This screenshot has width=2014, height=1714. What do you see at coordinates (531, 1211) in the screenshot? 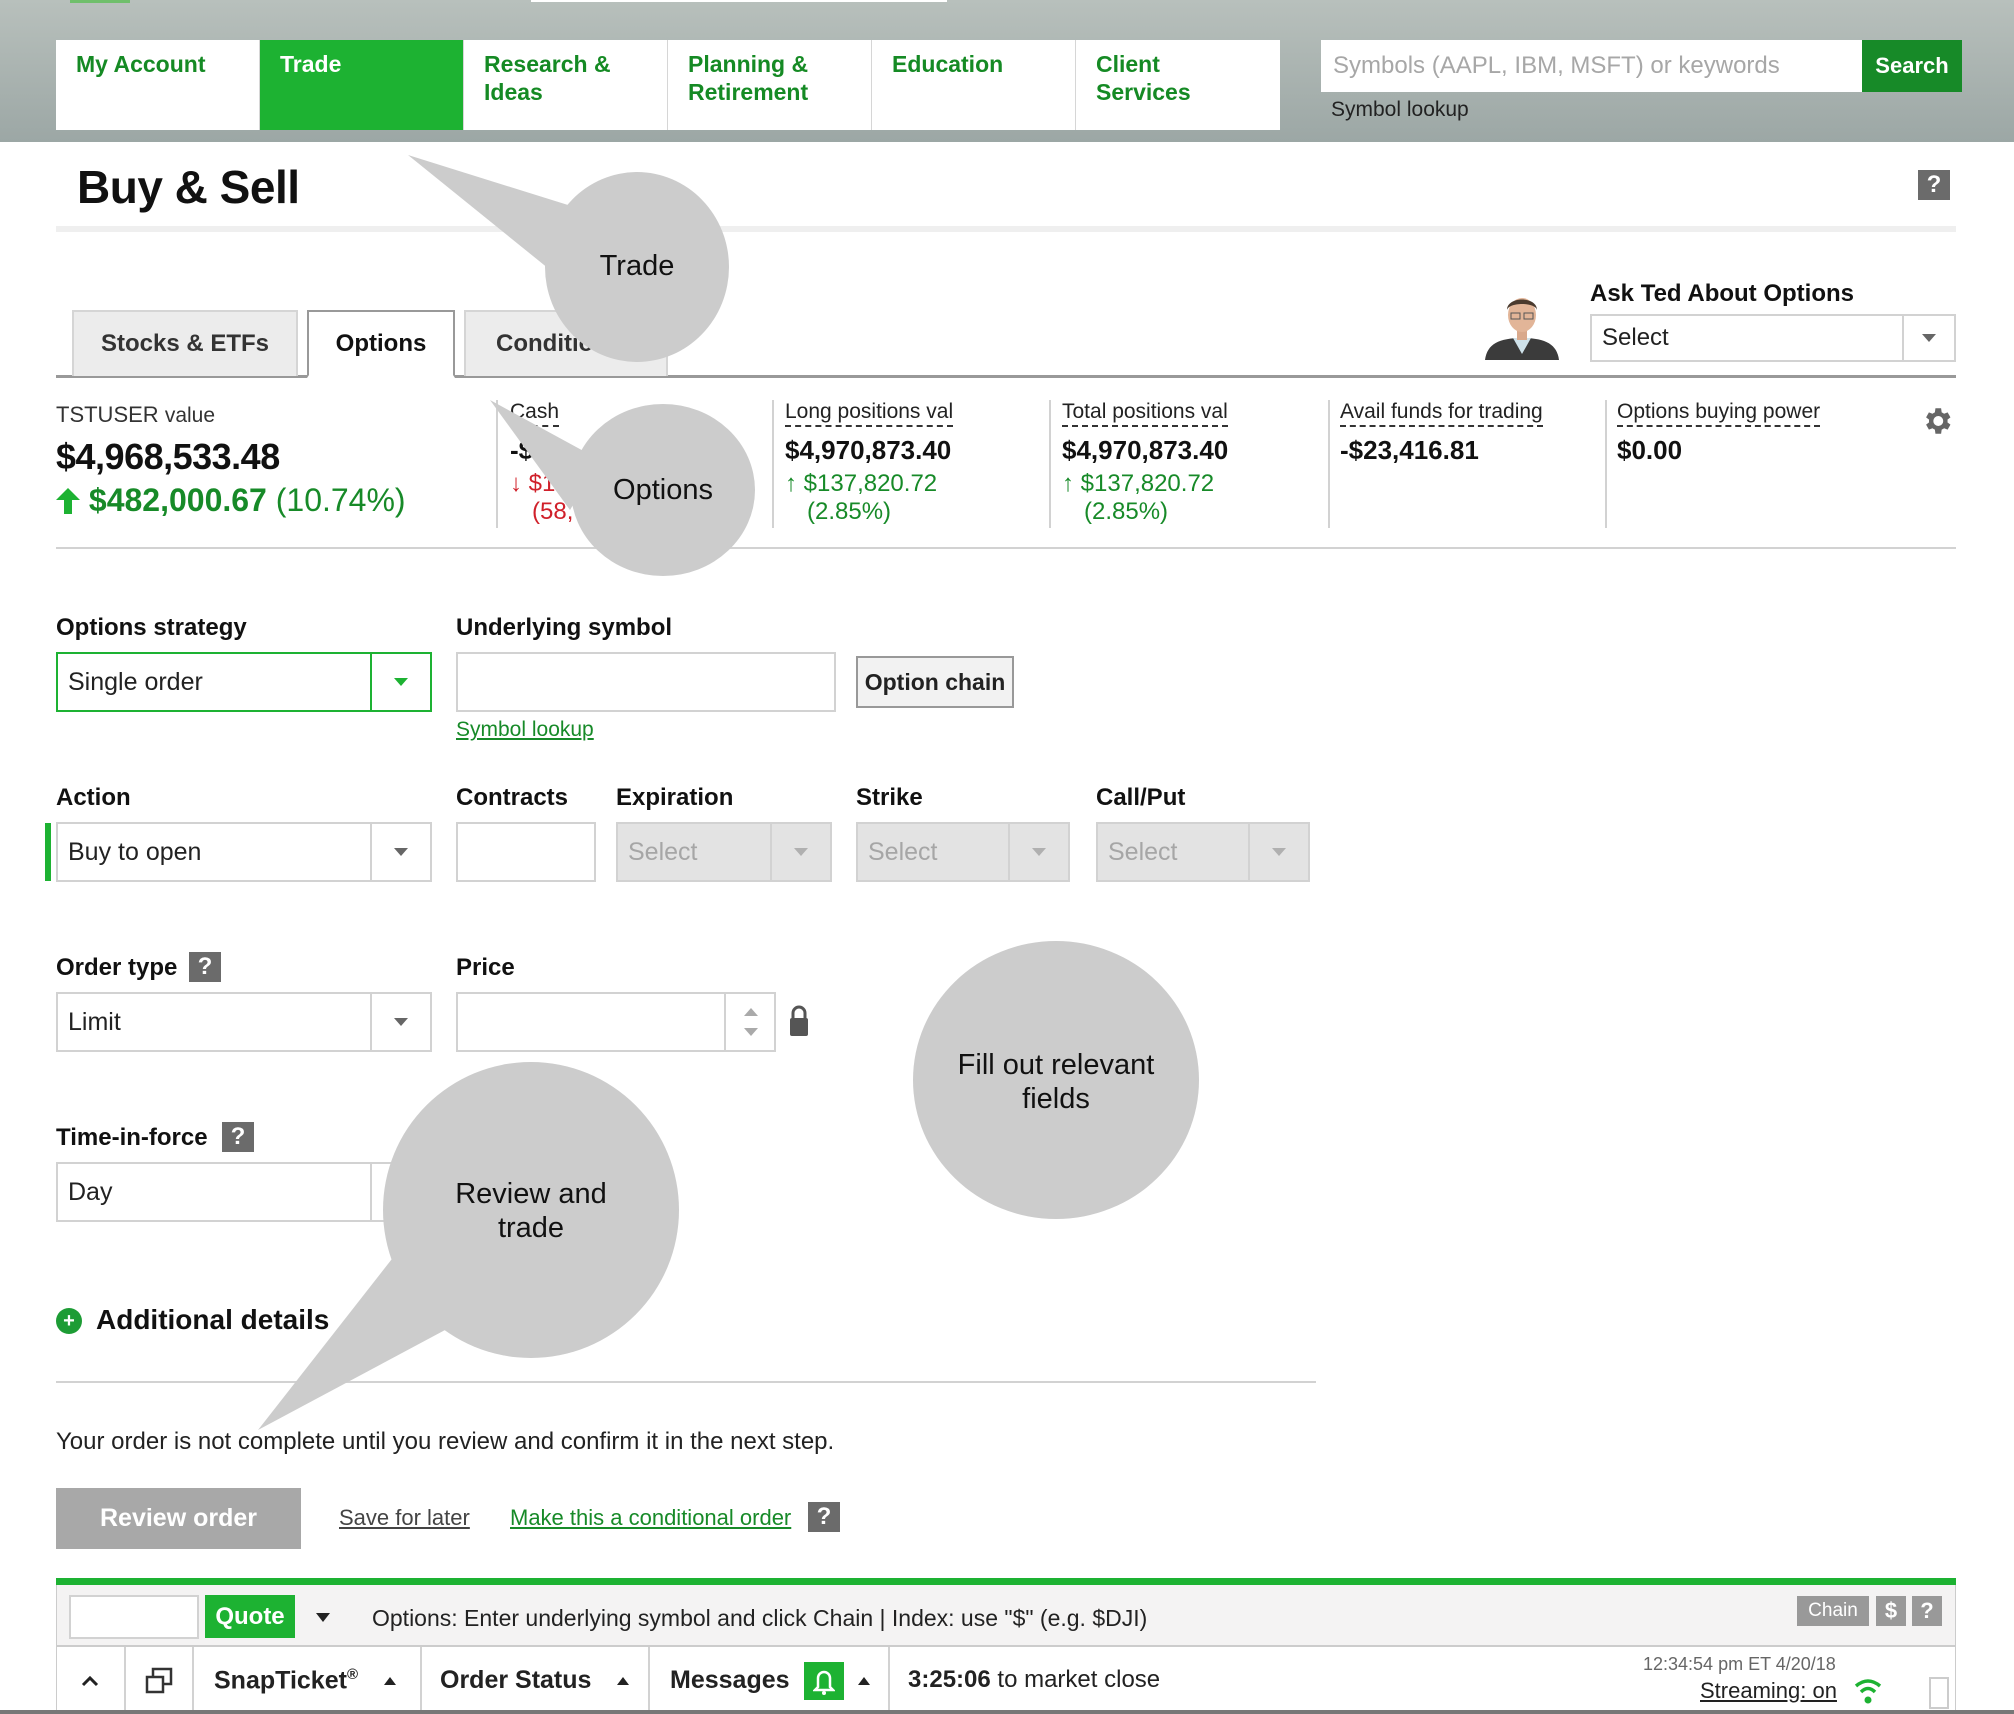
I see `callout-review-text: Review and trade` at bounding box center [531, 1211].